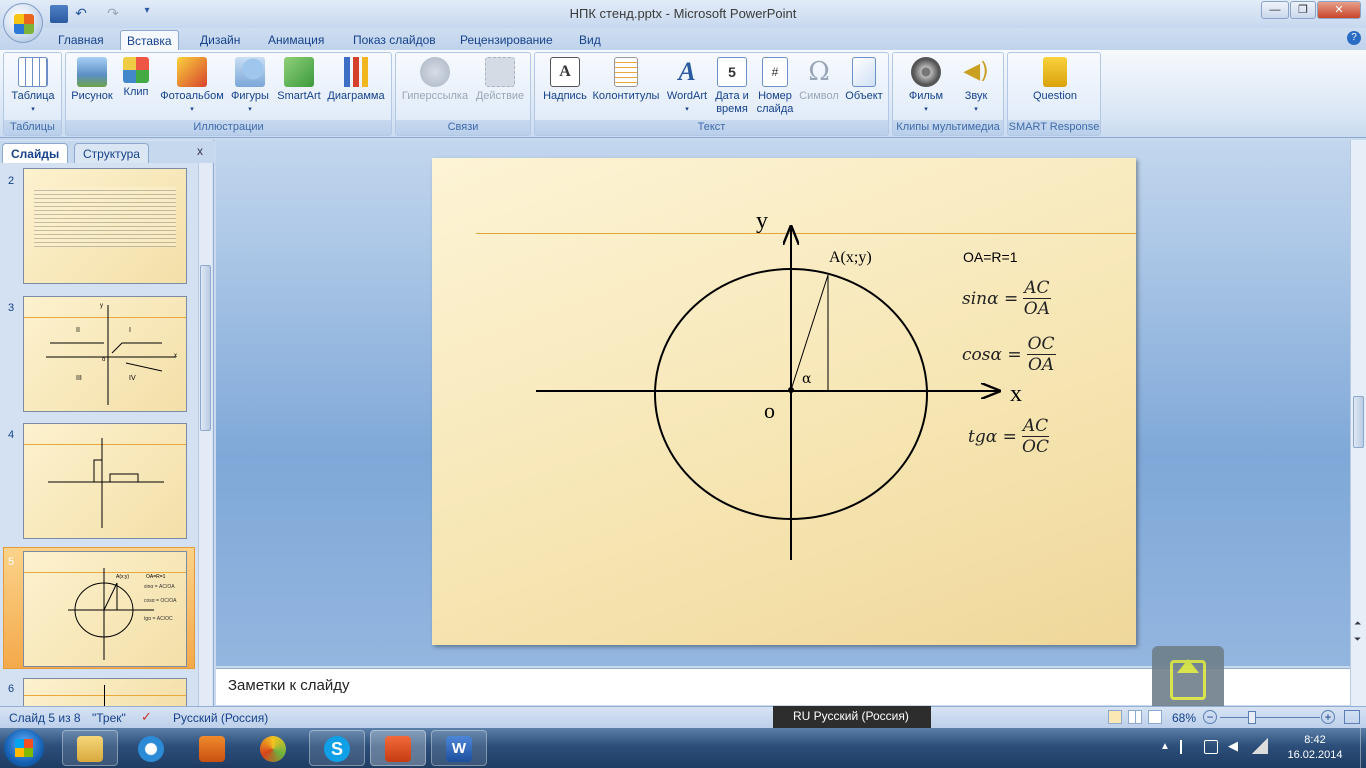 The height and width of the screenshot is (768, 1366). Describe the element at coordinates (1328, 717) in the screenshot. I see `zoom-in-icon: +` at that location.